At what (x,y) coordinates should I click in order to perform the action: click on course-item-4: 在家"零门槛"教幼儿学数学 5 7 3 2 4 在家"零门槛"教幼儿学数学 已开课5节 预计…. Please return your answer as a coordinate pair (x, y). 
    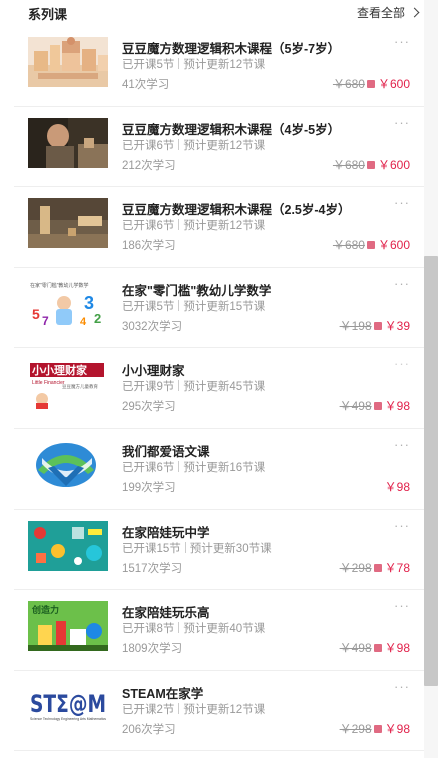
    Looking at the image, I should click on (219, 308).